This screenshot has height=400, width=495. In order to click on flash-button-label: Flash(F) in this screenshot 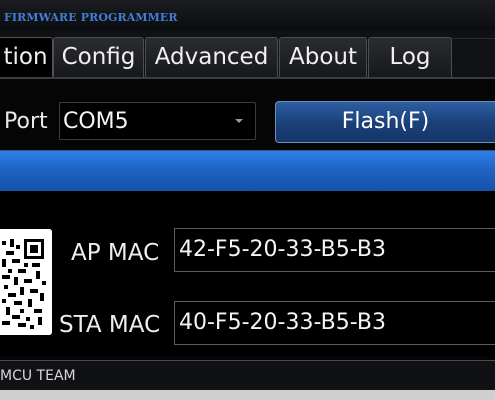, I will do `click(385, 121)`.